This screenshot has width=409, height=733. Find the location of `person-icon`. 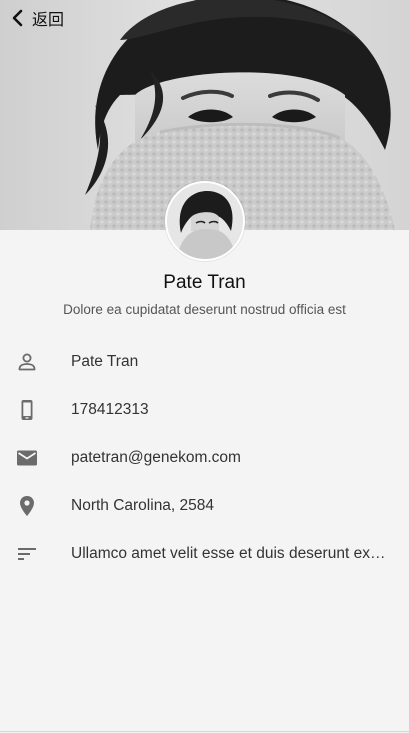

person-icon is located at coordinates (27, 362).